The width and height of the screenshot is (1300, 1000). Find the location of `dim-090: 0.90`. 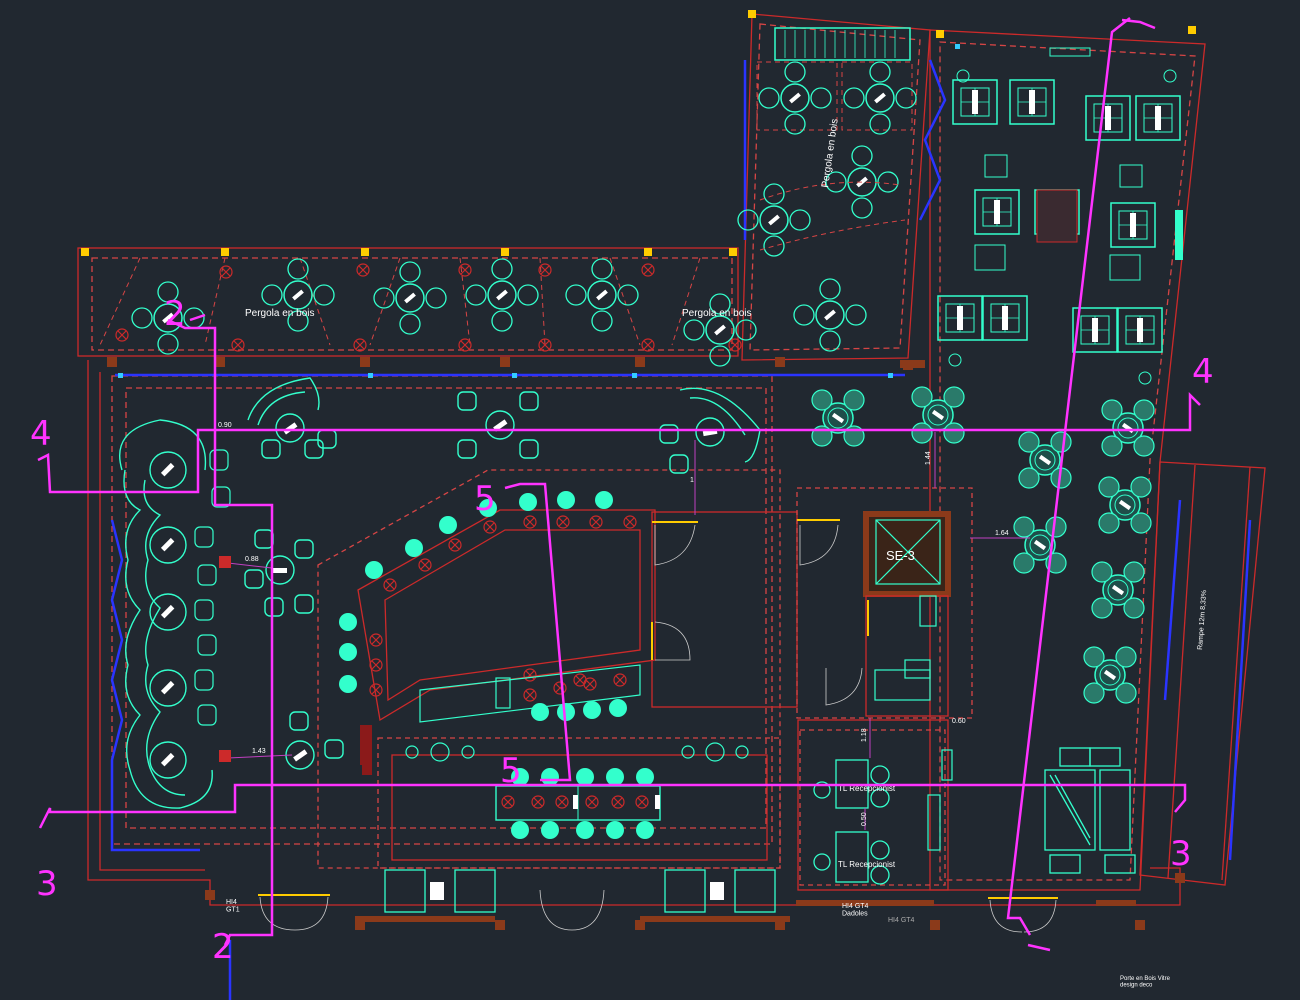

dim-090: 0.90 is located at coordinates (225, 425).